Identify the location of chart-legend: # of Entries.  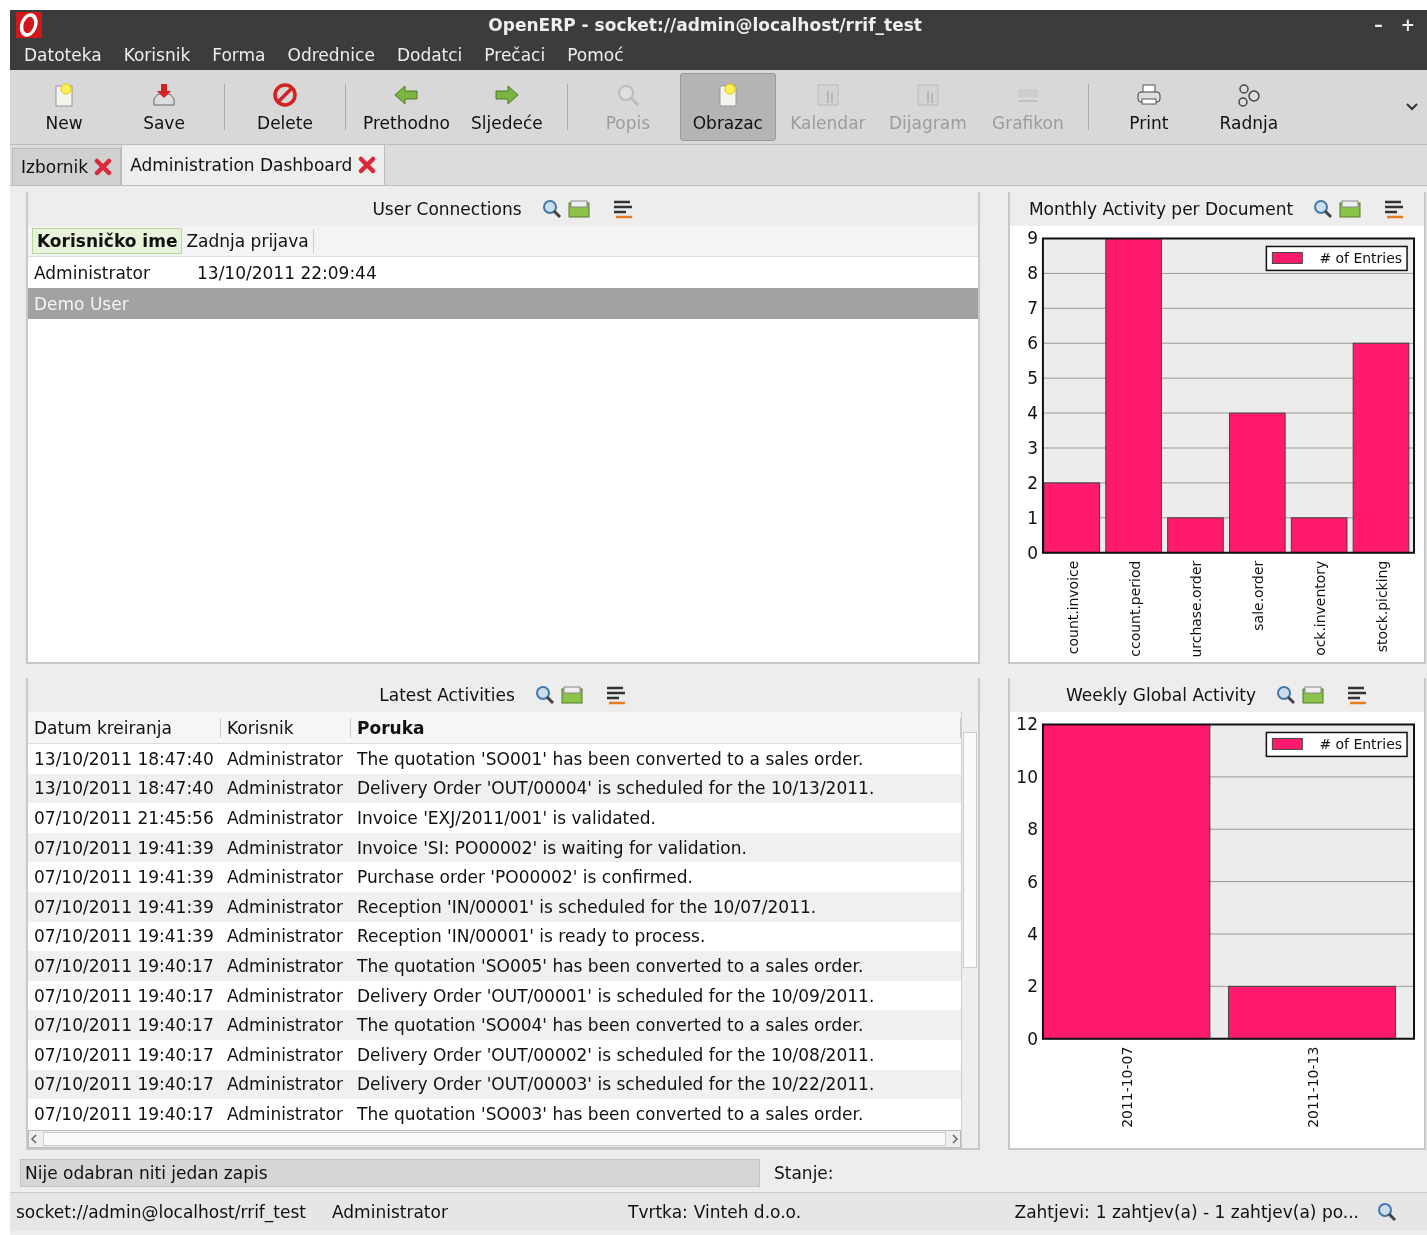
(1336, 744).